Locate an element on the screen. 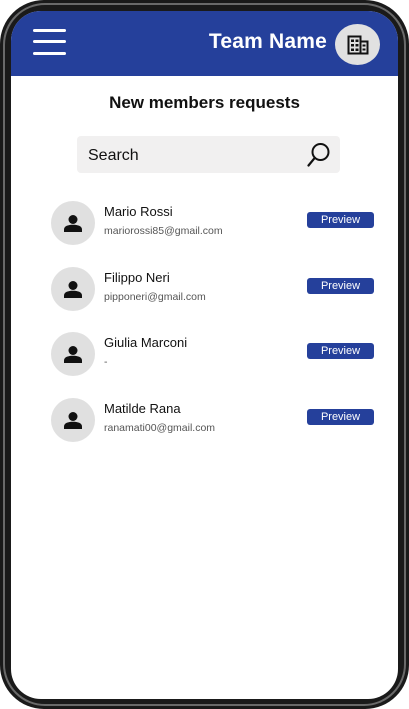 Image resolution: width=409 pixels, height=709 pixels. search-bar is located at coordinates (208, 155).